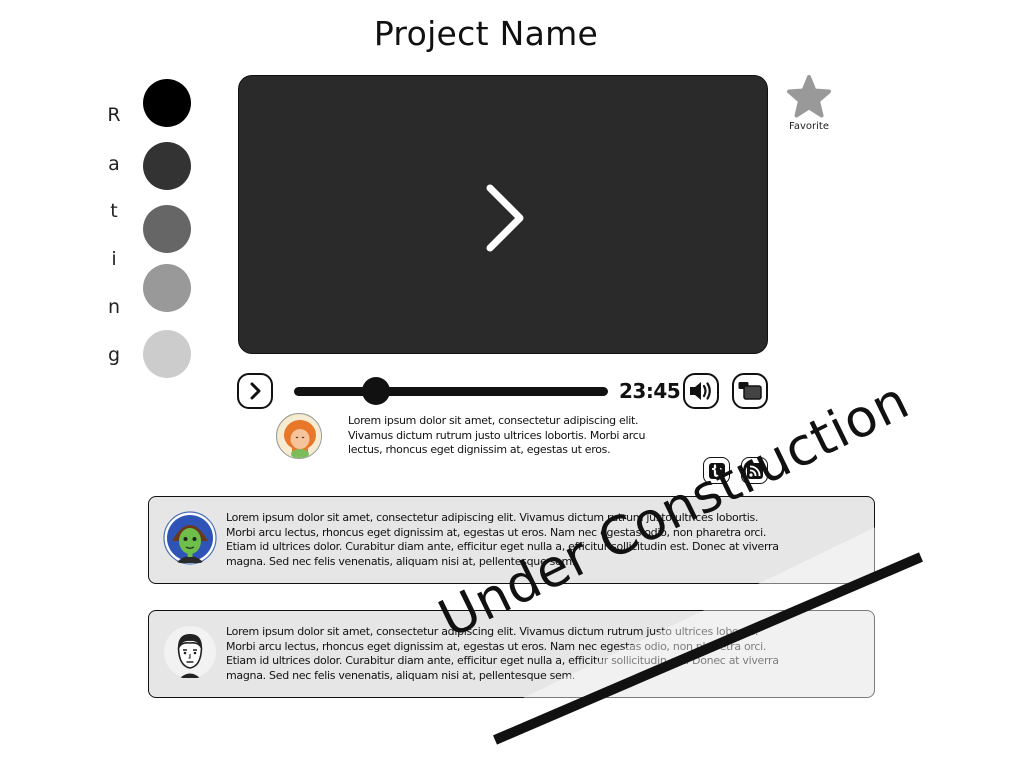 This screenshot has width=1024, height=768. I want to click on rating-letter: n, so click(114, 307).